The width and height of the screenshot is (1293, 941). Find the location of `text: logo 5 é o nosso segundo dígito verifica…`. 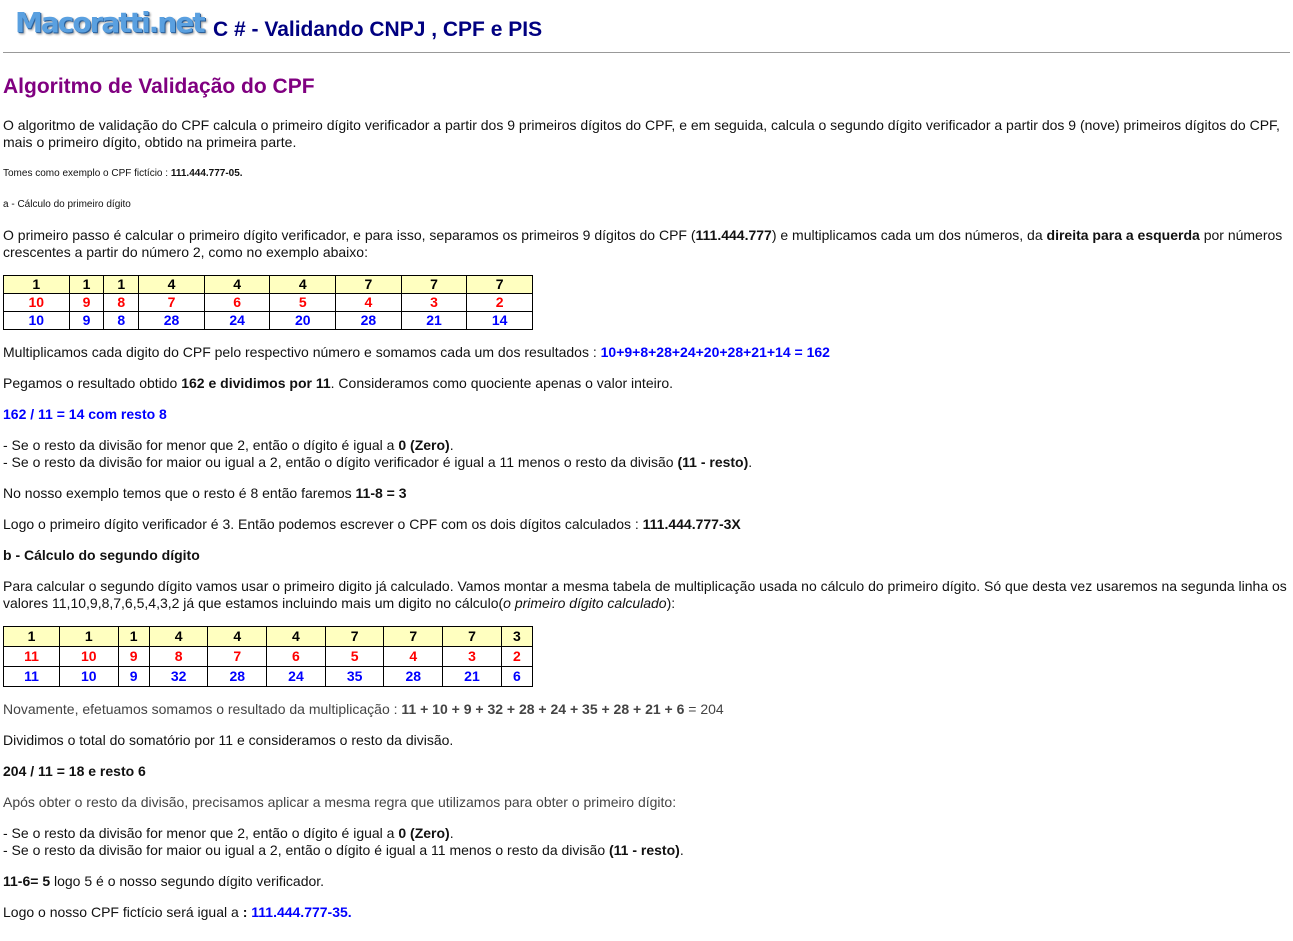

text: logo 5 é o nosso segundo dígito verifica… is located at coordinates (187, 881).